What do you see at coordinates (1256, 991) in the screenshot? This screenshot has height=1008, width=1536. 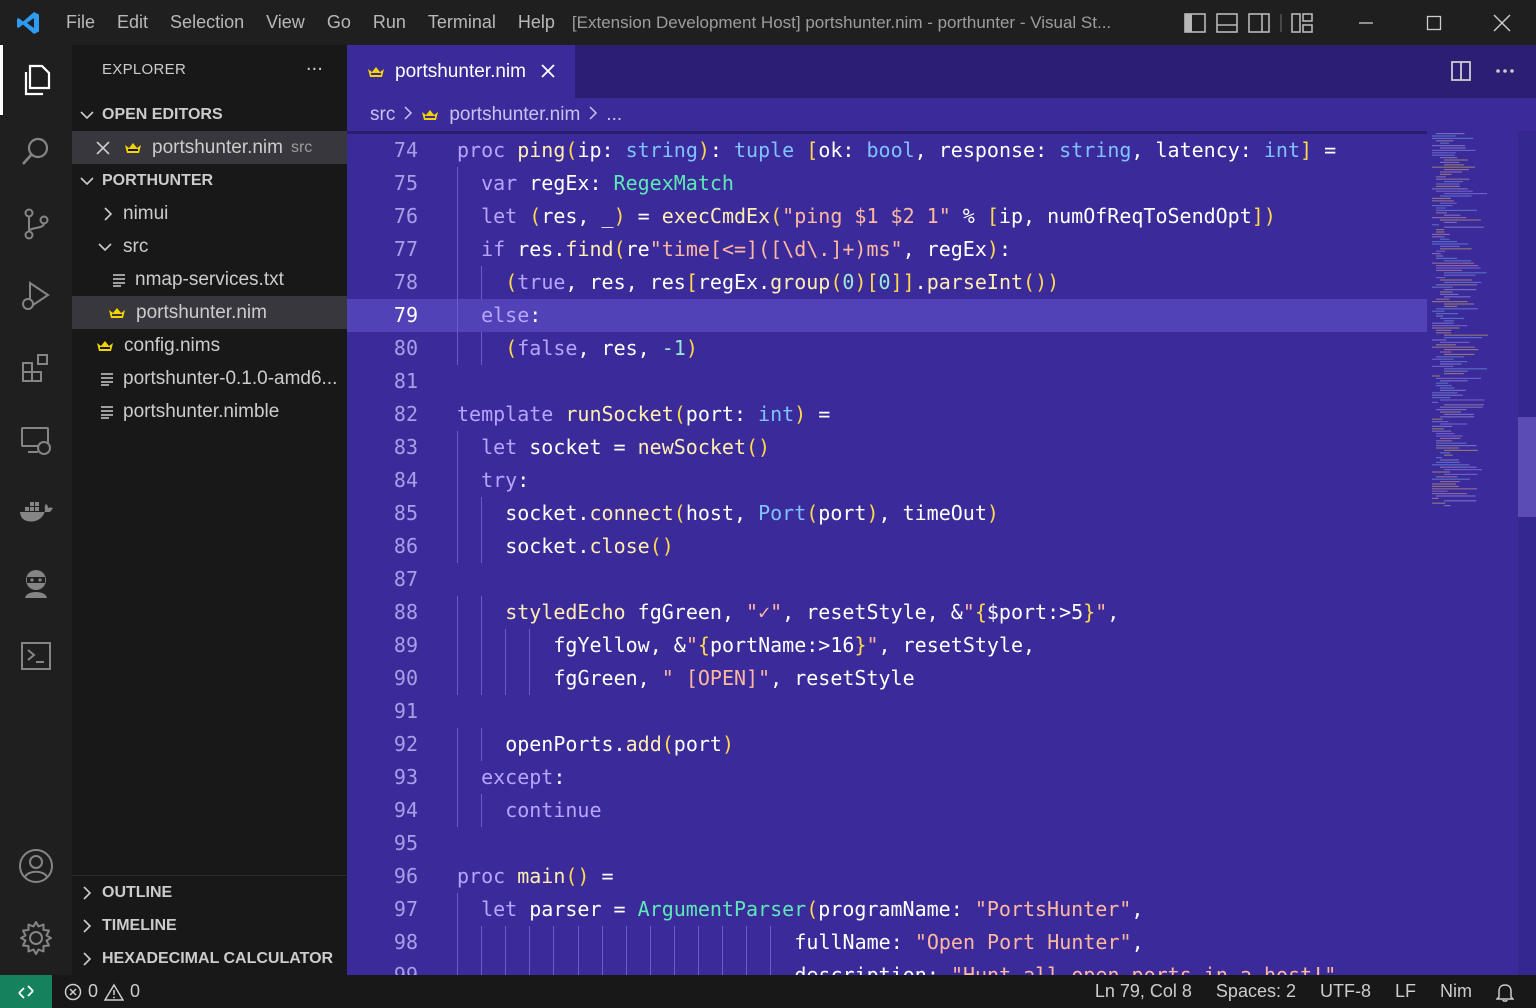 I see `indentation: Spaces: 2` at bounding box center [1256, 991].